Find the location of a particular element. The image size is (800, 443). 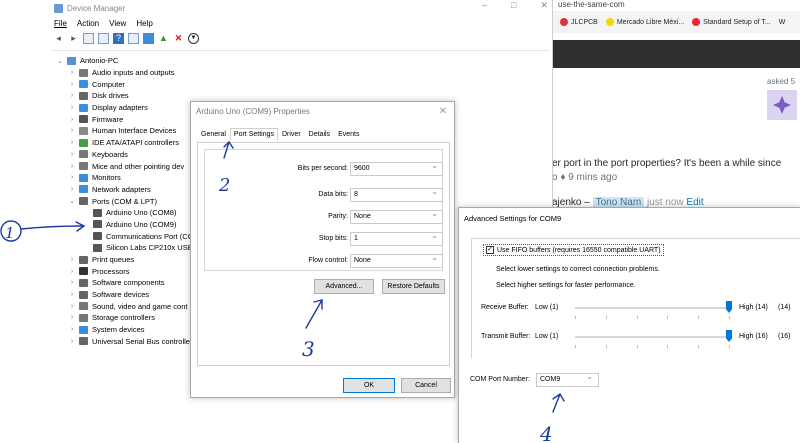

com-port-select: COM9 is located at coordinates (567, 379).